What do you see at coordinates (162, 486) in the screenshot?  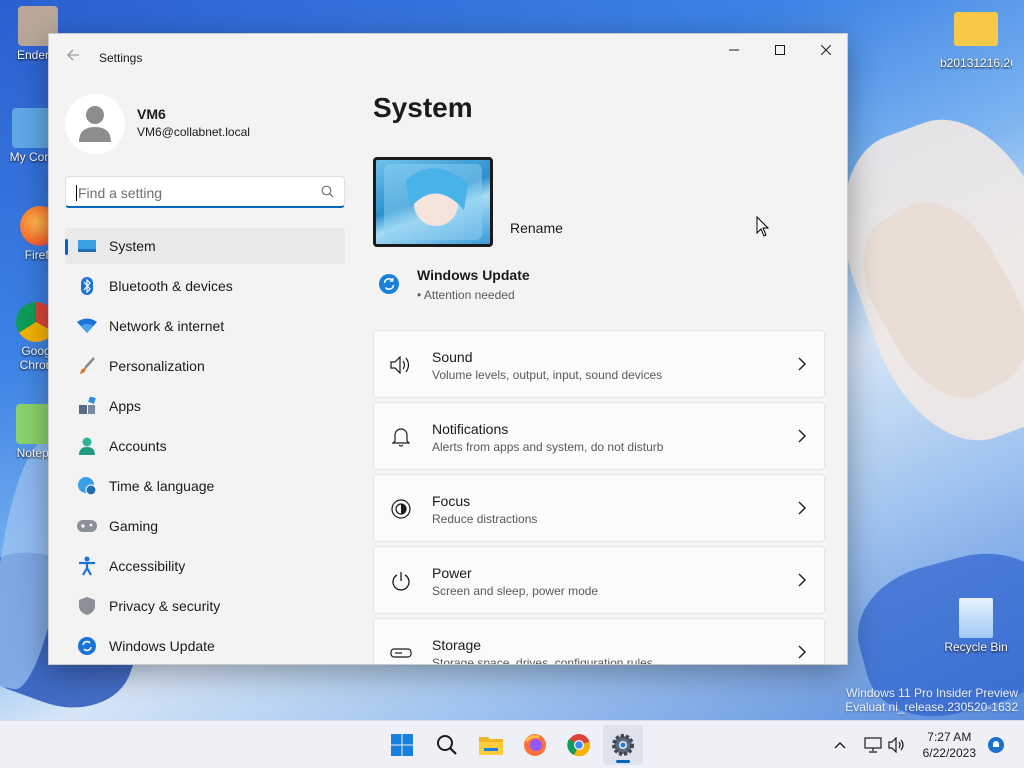 I see `sidebar-item-label: Time & language` at bounding box center [162, 486].